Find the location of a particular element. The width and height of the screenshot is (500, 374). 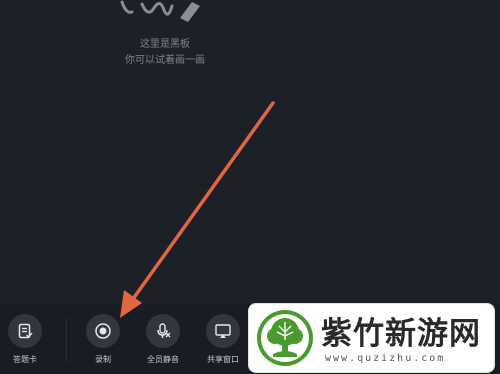

toolbar-divider is located at coordinates (66, 340).